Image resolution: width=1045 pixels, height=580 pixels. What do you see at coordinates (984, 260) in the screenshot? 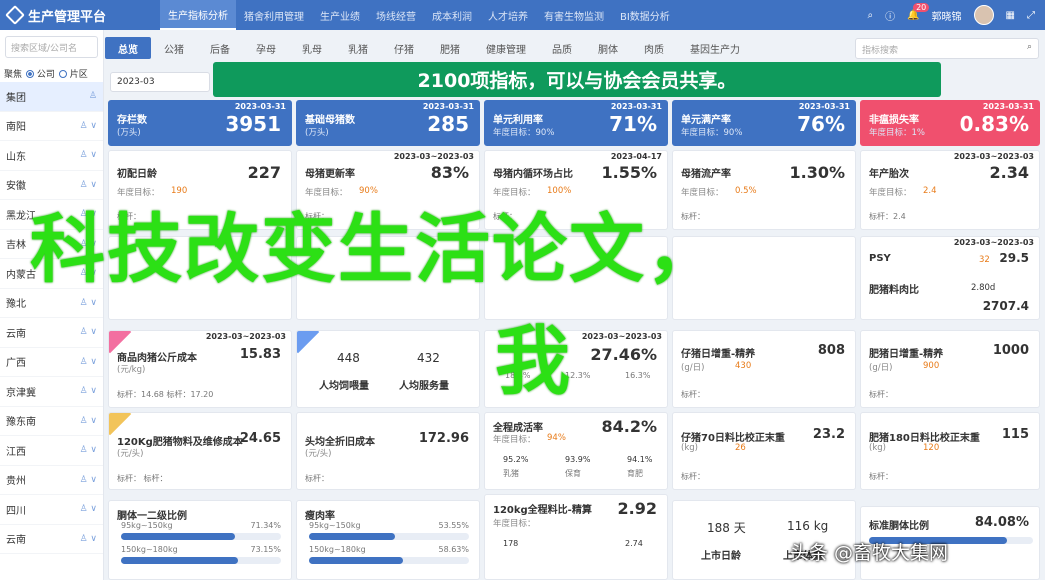
I see `card-target: 32` at bounding box center [984, 260].